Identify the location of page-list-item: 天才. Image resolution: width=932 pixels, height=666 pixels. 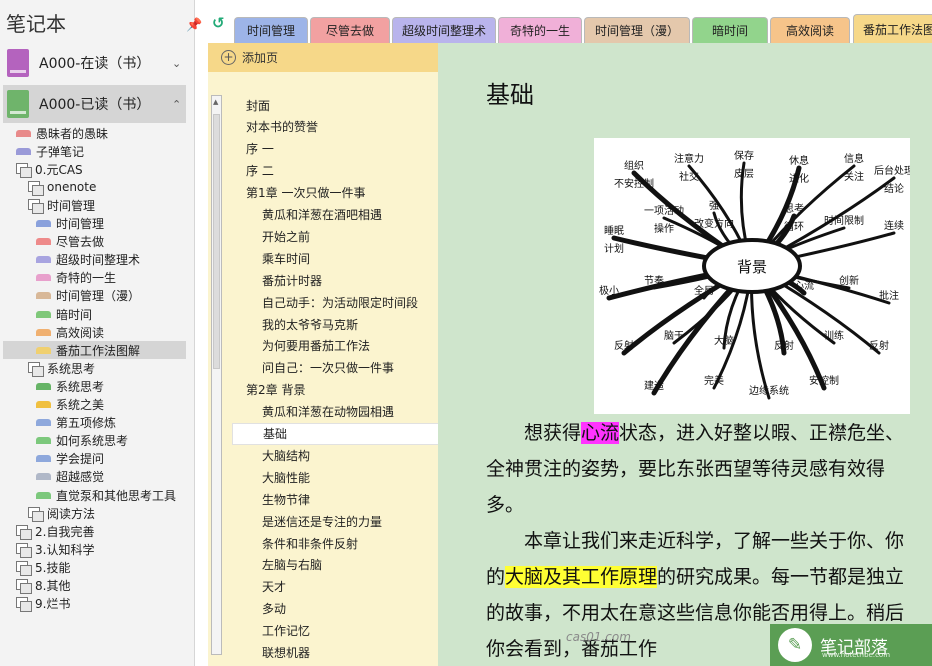
(335, 587).